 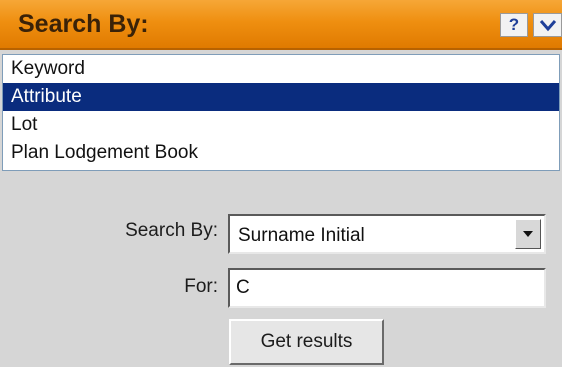 What do you see at coordinates (281, 125) in the screenshot?
I see `list-item-lot: Lot` at bounding box center [281, 125].